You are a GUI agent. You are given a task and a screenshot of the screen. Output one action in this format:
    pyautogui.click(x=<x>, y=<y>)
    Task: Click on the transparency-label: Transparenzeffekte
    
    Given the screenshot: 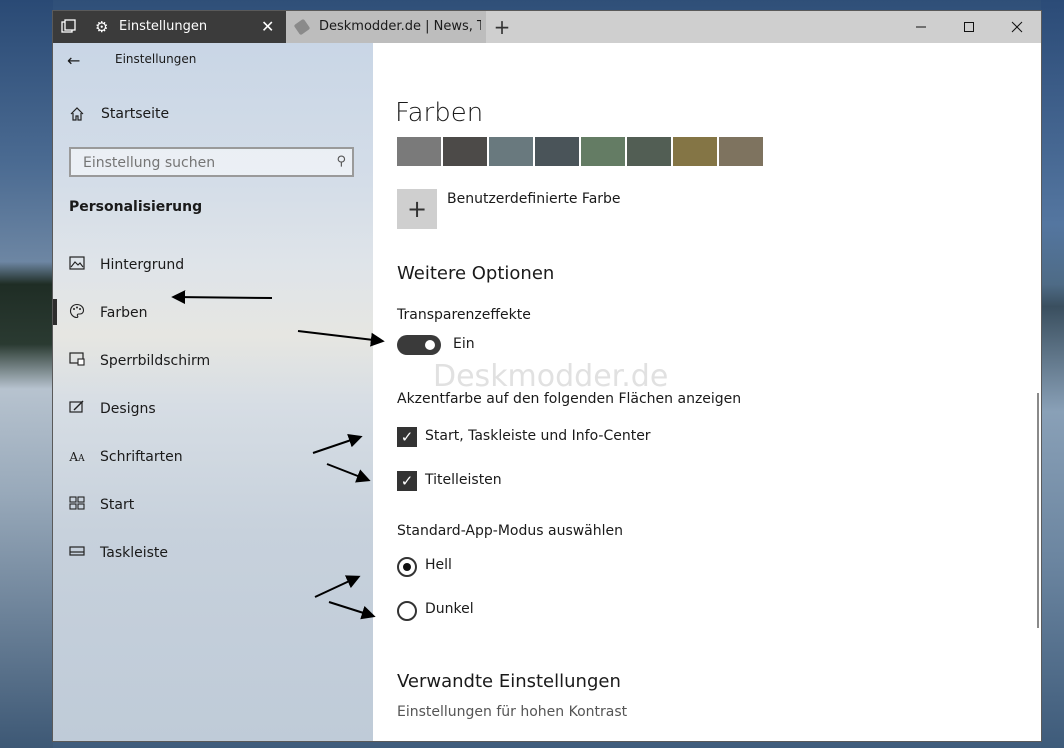 What is the action you would take?
    pyautogui.click(x=464, y=315)
    